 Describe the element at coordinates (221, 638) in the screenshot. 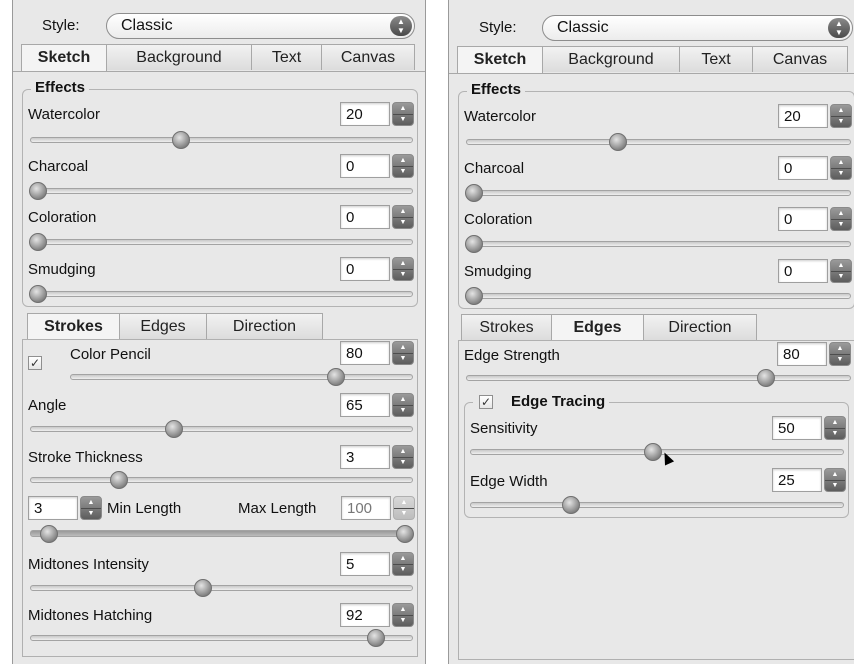

I see `midtones-hatching-slider-track` at that location.